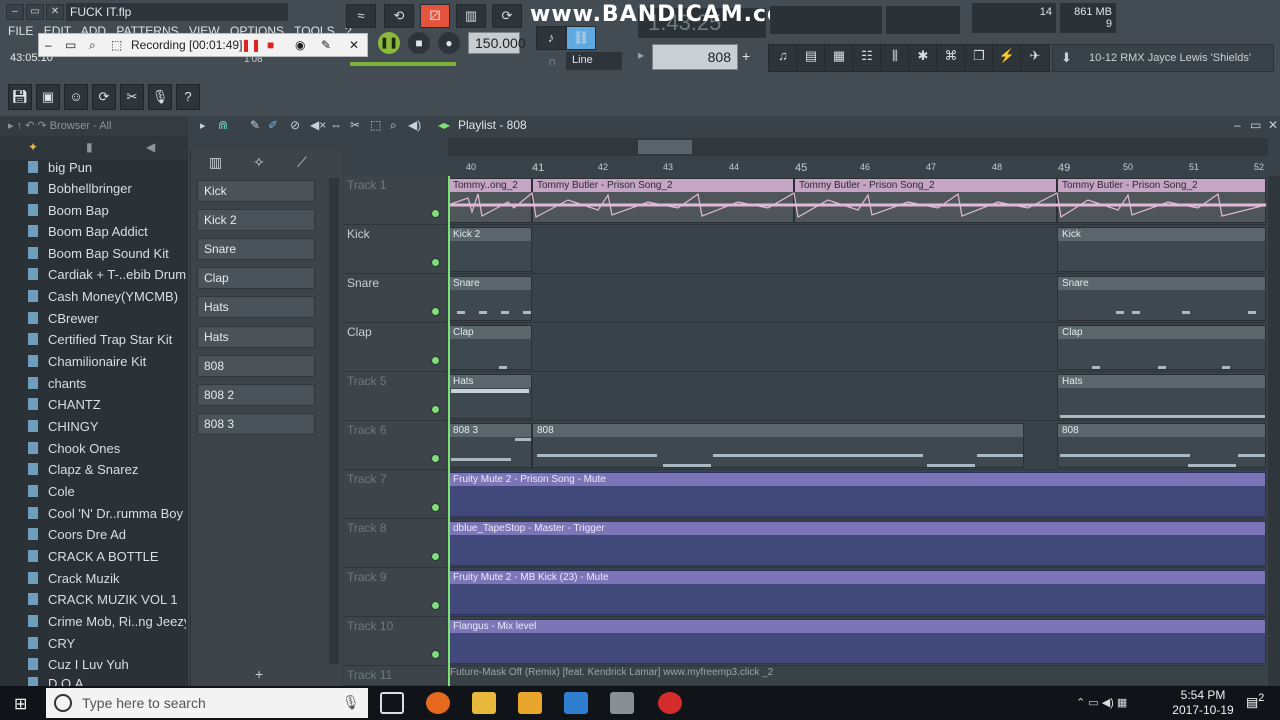 Image resolution: width=1280 pixels, height=720 pixels. I want to click on horizontal-scrollbar, so click(858, 147).